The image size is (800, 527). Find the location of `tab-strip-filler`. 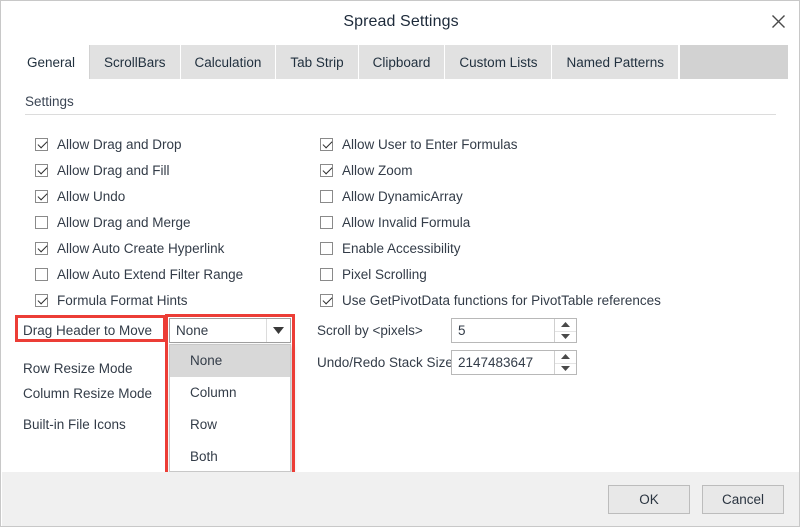

tab-strip-filler is located at coordinates (733, 62).